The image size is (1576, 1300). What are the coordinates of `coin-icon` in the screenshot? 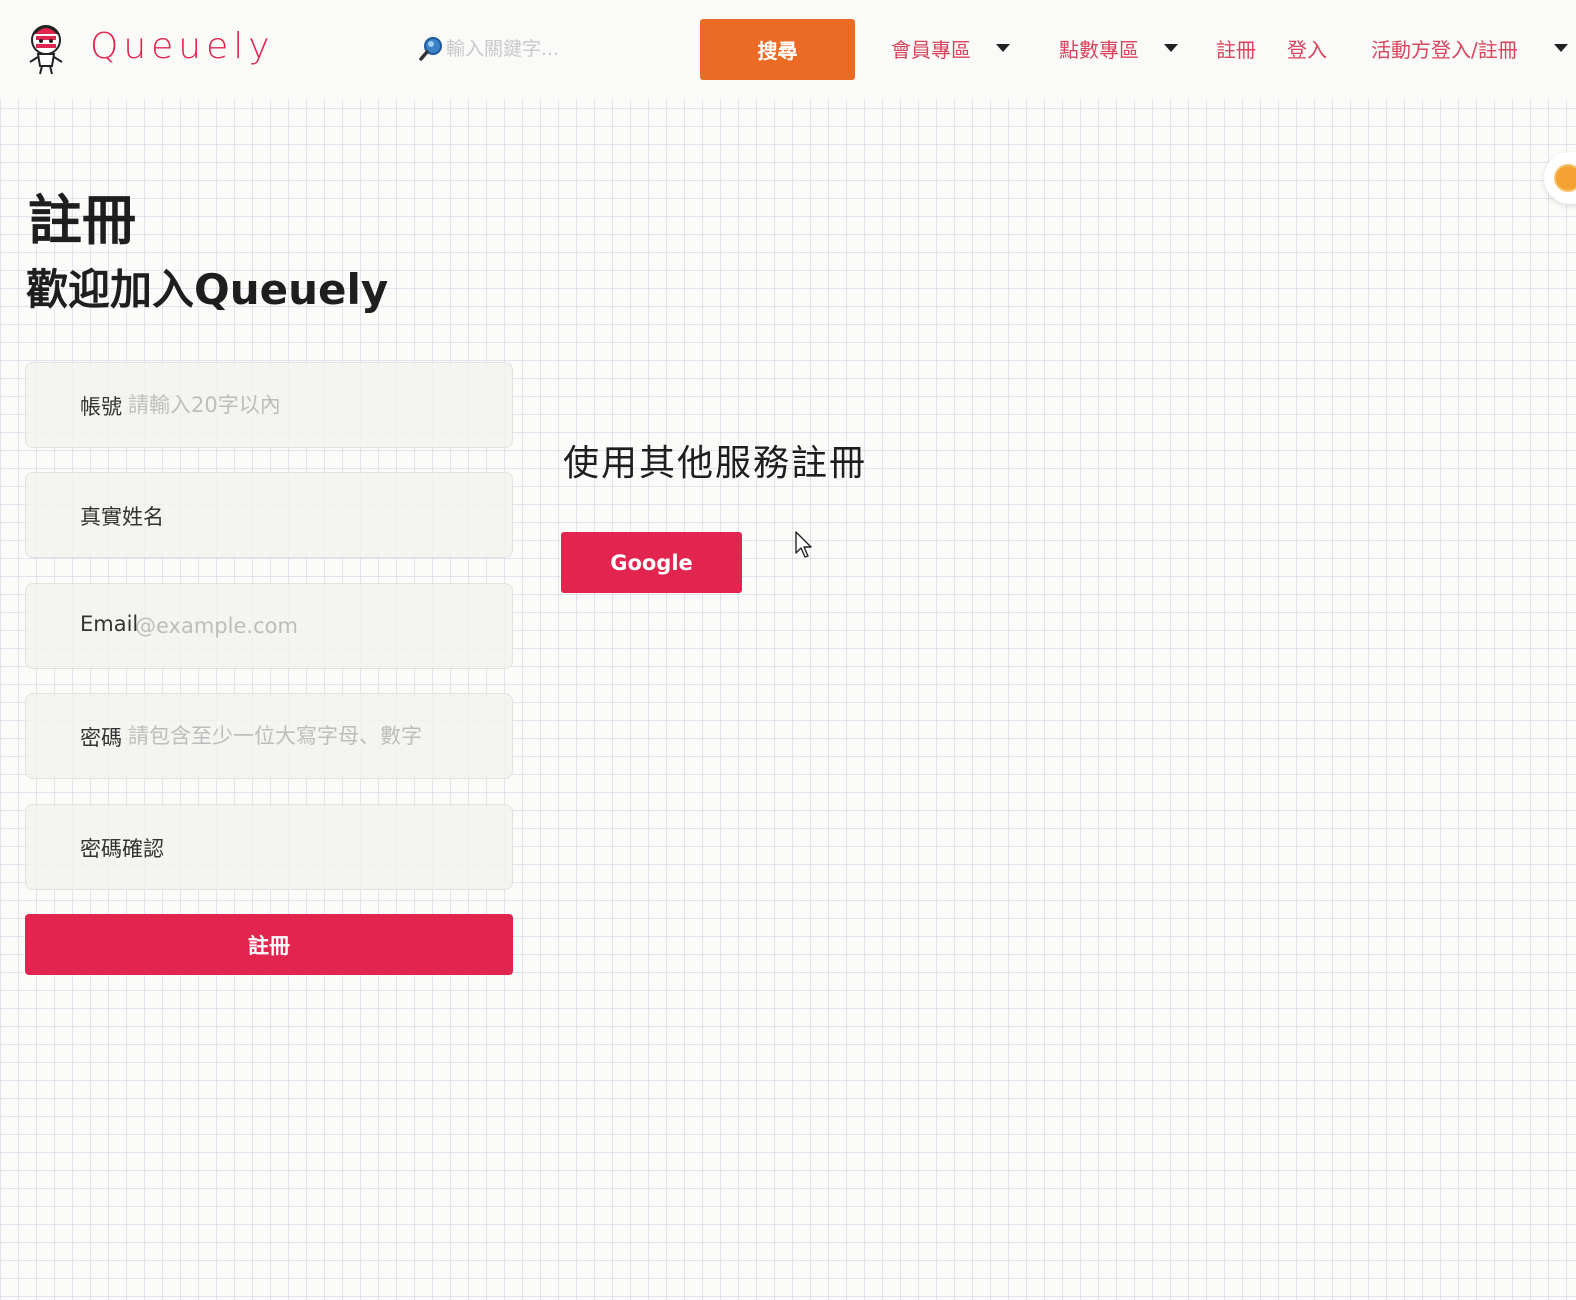 It's located at (1565, 178).